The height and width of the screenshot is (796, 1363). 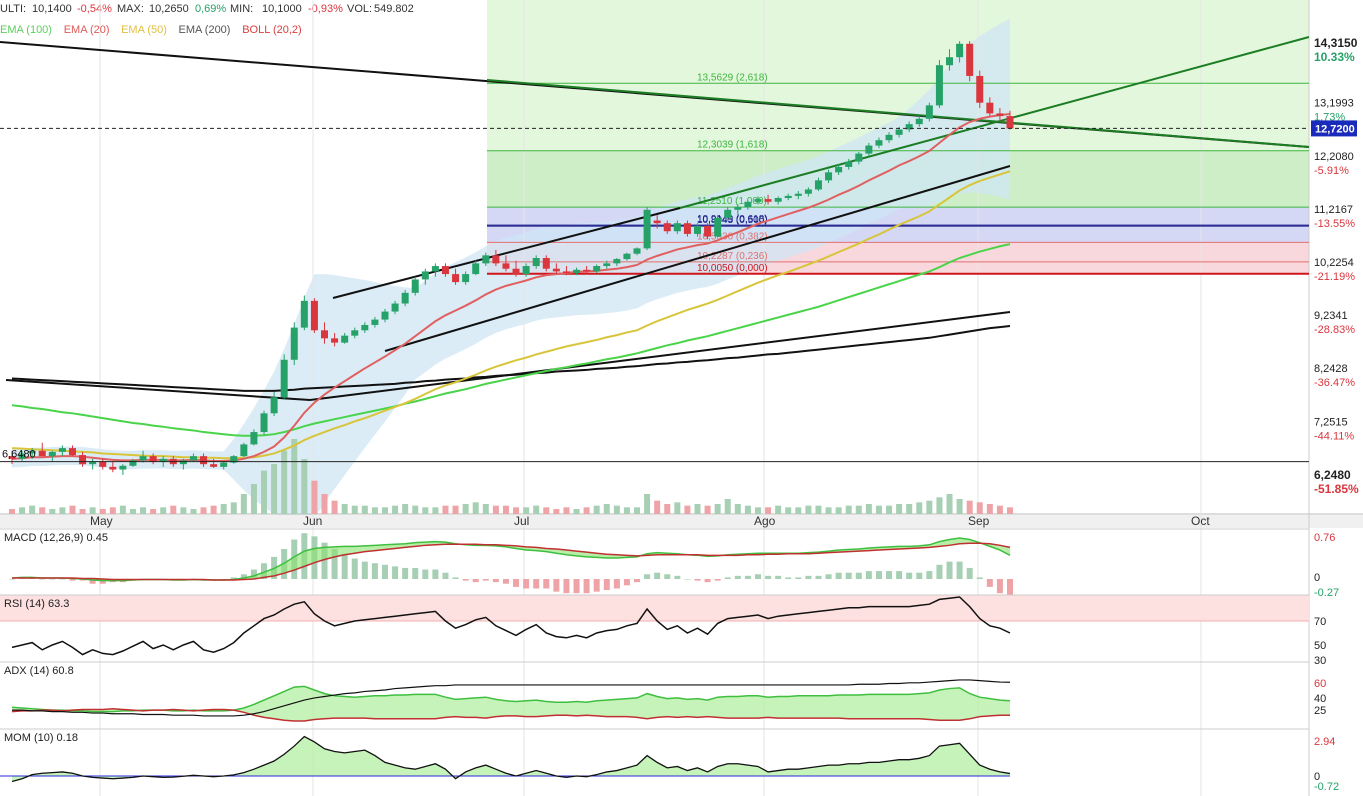 I want to click on marker-price-label: 6,6480, so click(x=19, y=455).